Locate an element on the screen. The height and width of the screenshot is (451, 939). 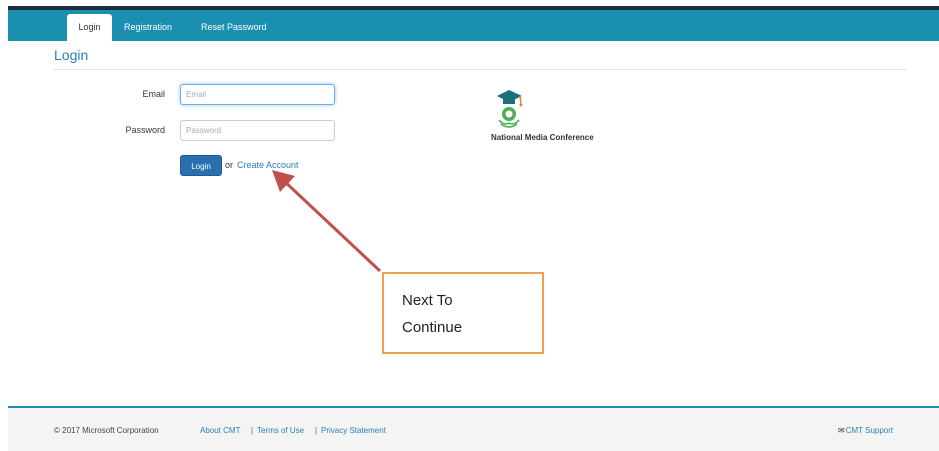
copyright-text: © 2017 Microsoft Corporation is located at coordinates (106, 430).